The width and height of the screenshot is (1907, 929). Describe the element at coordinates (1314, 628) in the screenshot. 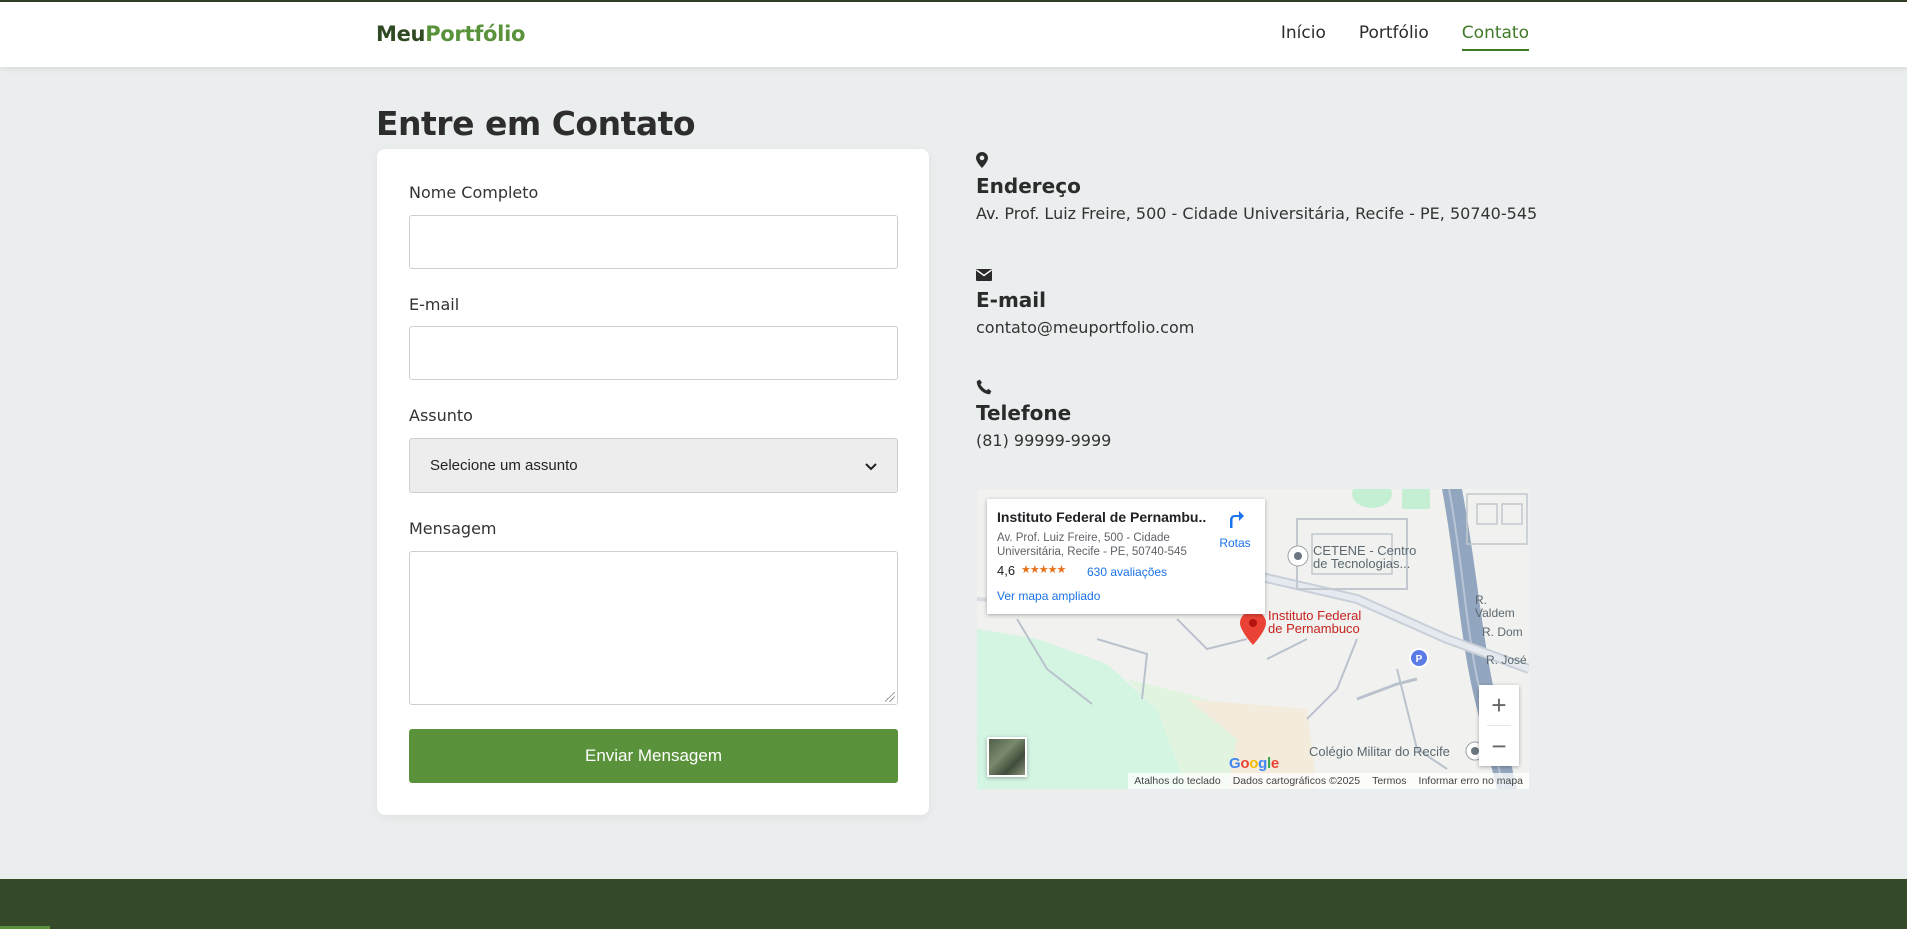

I see `map-pin-label-line2: de Pernambuco` at that location.